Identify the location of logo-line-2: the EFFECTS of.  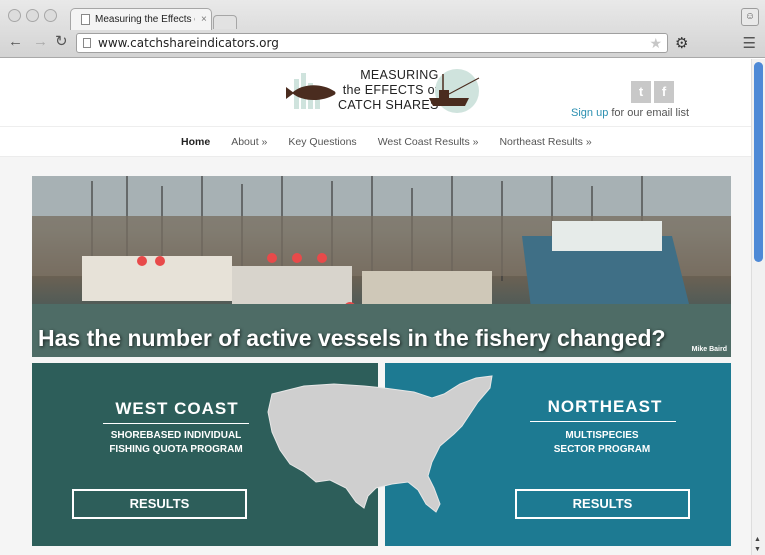
(390, 90).